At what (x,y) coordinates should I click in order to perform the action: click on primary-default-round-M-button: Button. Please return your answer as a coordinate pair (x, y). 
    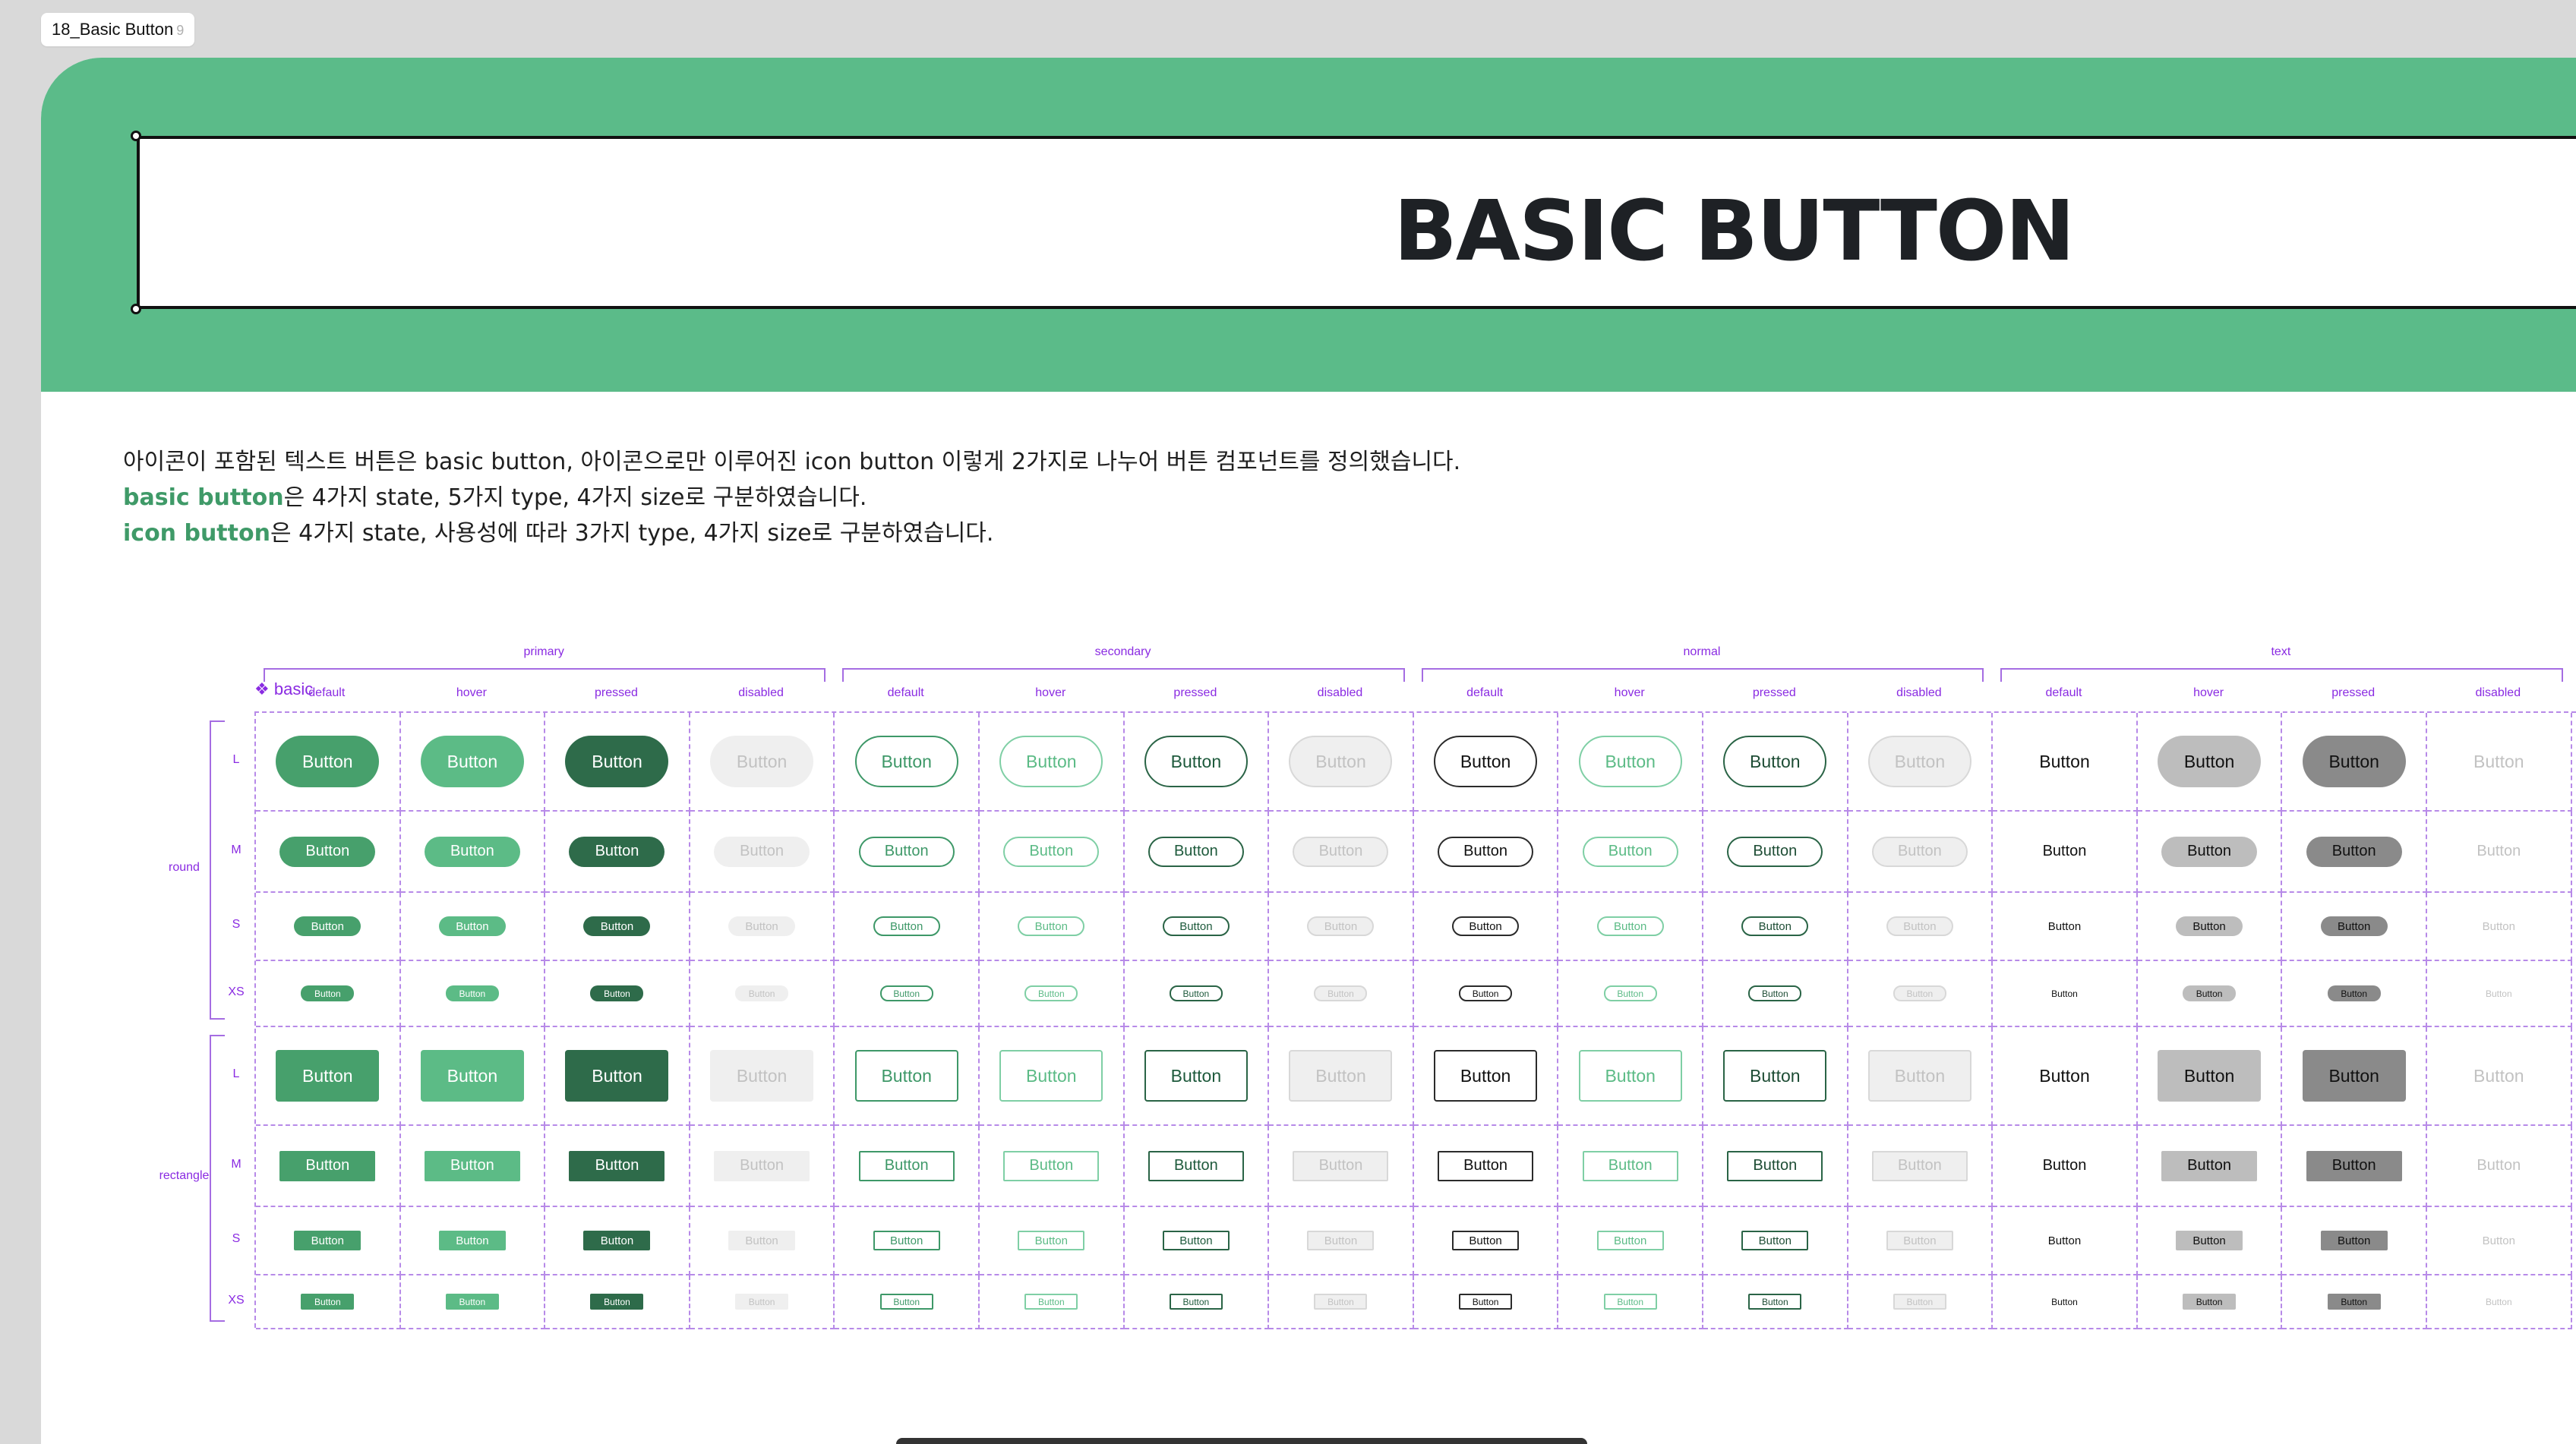
    Looking at the image, I should click on (327, 851).